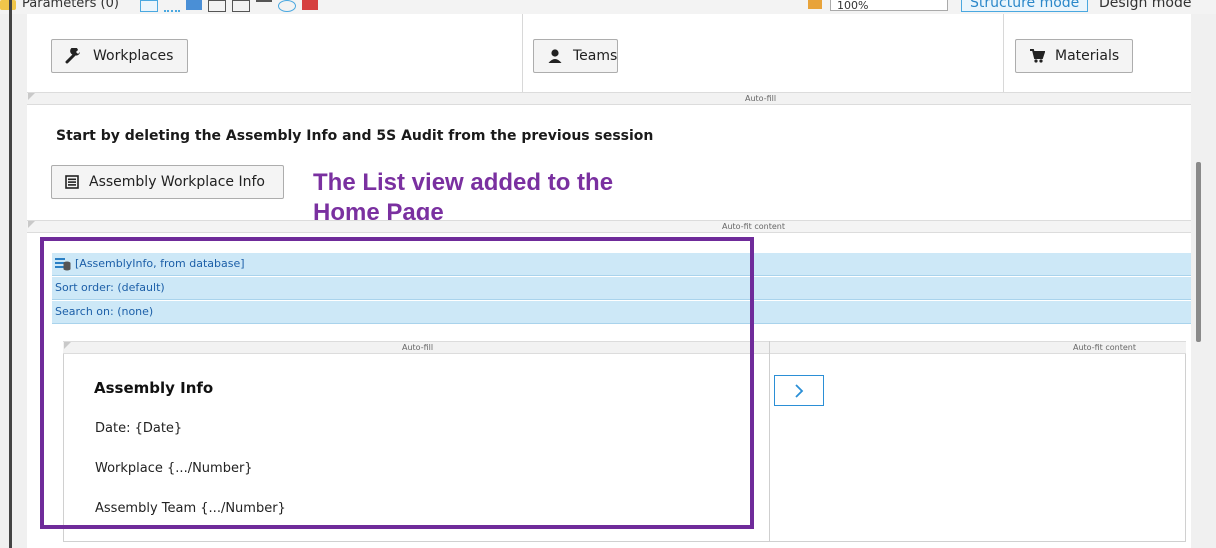 The image size is (1216, 548). I want to click on design-mode-button: Design mode, so click(1145, 6).